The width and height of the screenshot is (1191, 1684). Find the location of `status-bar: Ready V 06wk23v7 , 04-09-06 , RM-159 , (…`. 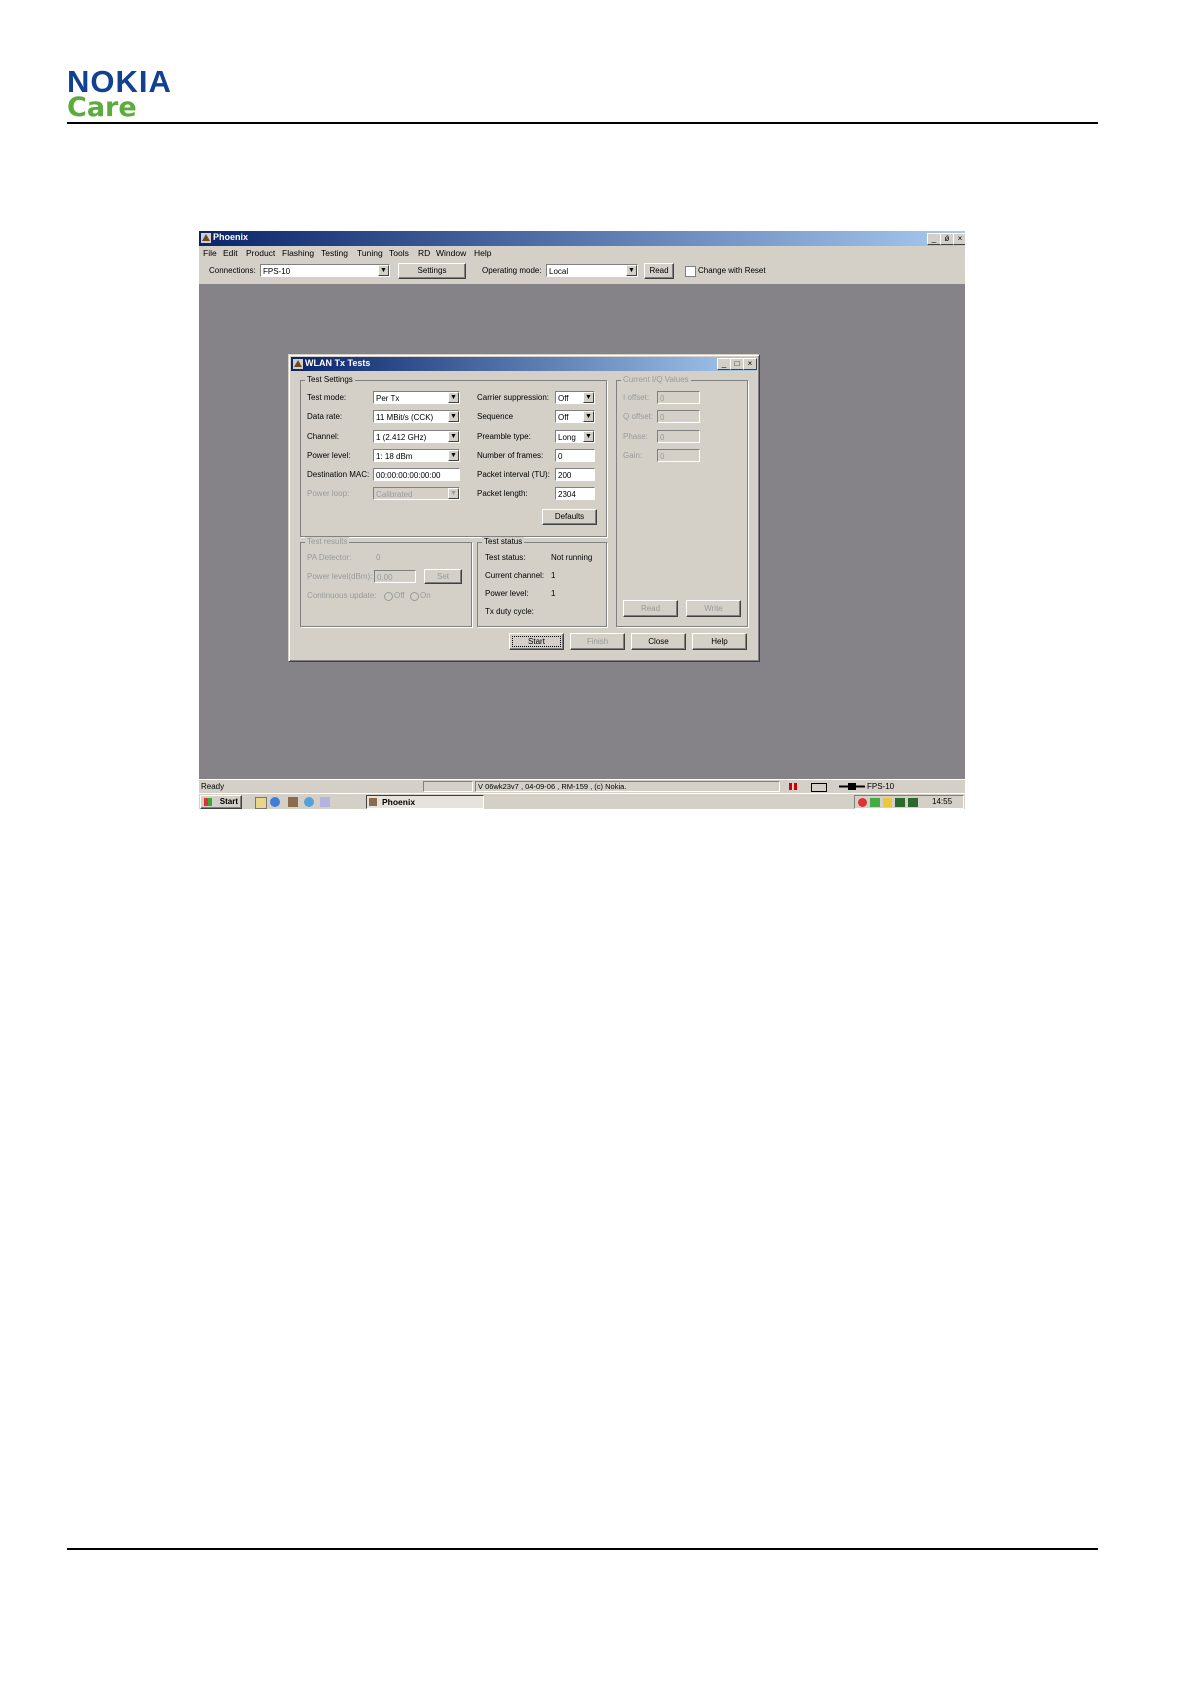

status-bar: Ready V 06wk23v7 , 04-09-06 , RM-159 , (… is located at coordinates (582, 786).